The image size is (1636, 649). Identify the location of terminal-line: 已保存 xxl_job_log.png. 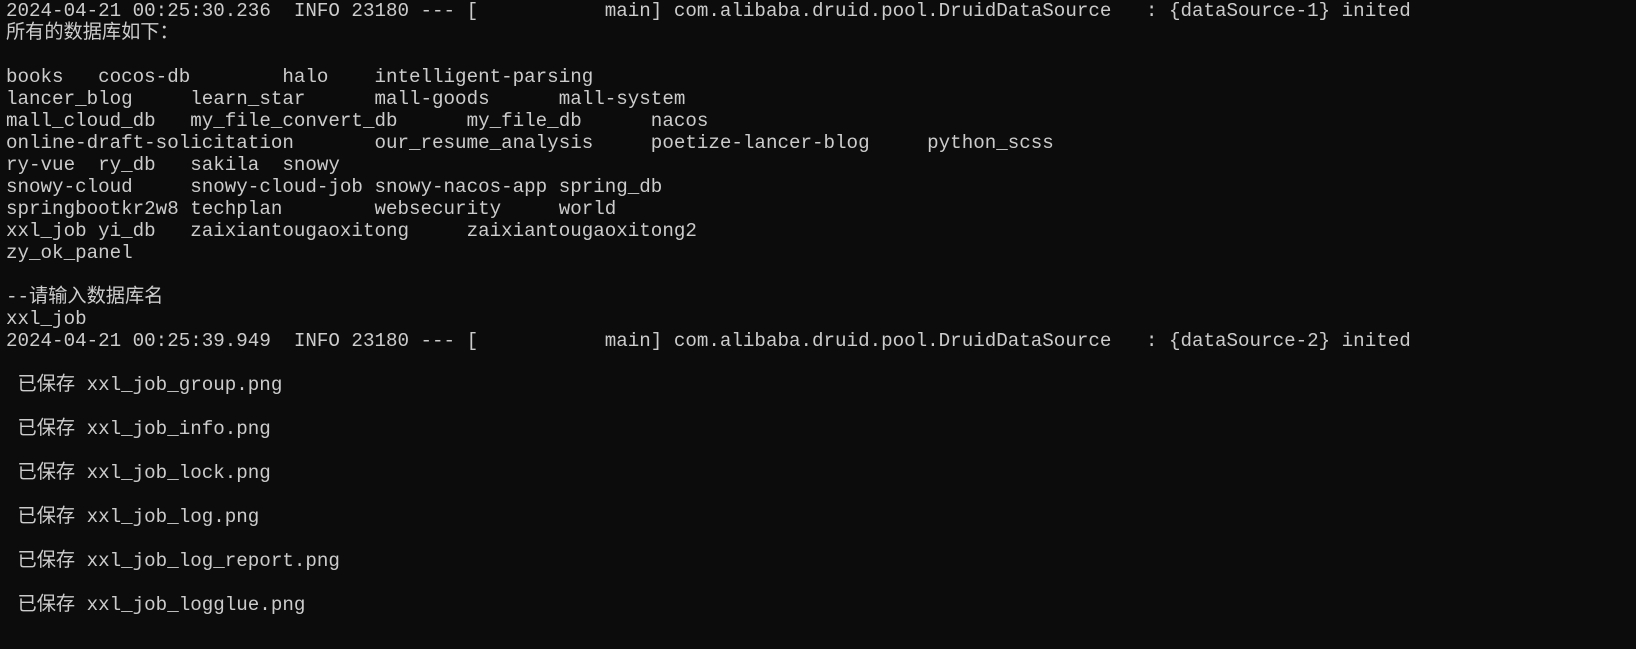
(133, 517).